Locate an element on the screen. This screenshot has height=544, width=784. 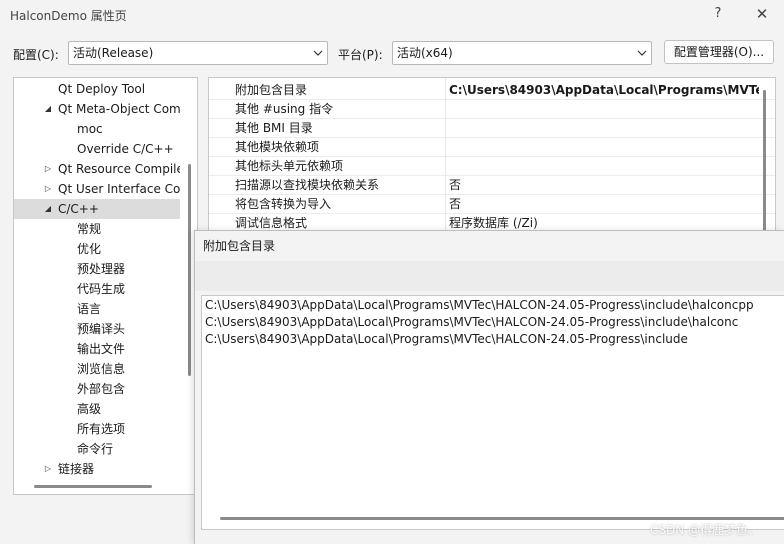
dialog-toolbar is located at coordinates (489, 276).